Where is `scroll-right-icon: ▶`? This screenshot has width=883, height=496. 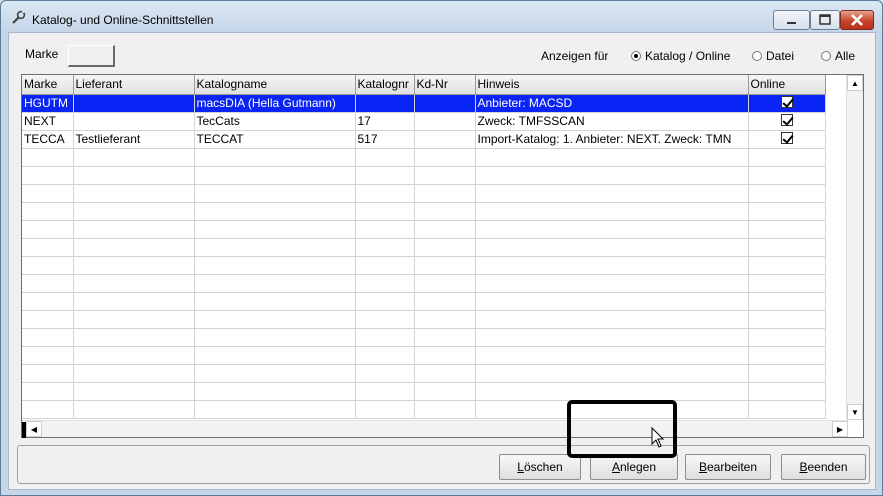
scroll-right-icon: ▶ is located at coordinates (840, 429).